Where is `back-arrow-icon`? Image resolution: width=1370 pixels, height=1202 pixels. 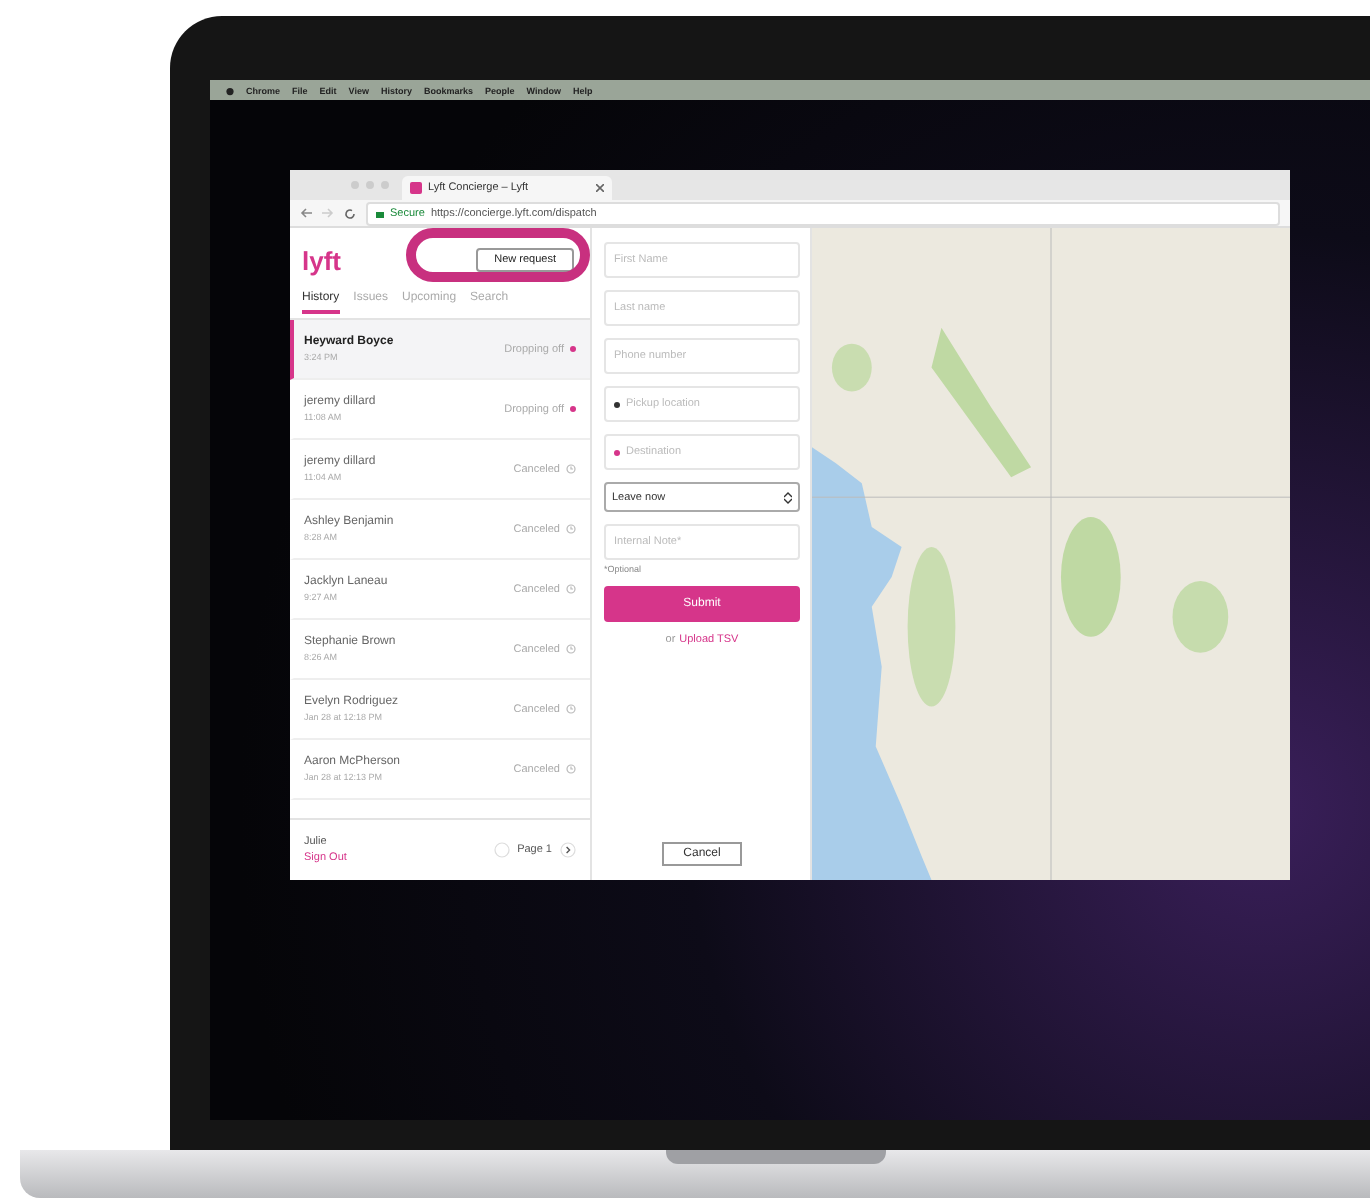
back-arrow-icon is located at coordinates (306, 213).